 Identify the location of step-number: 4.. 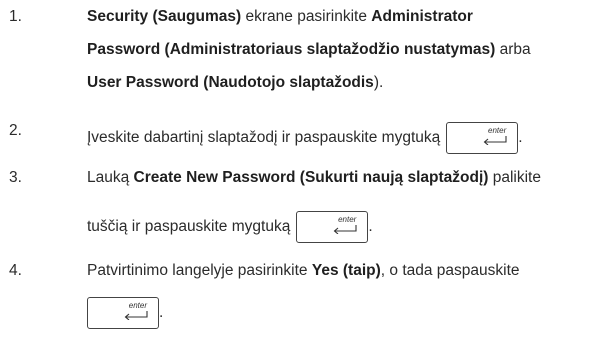
(15, 270).